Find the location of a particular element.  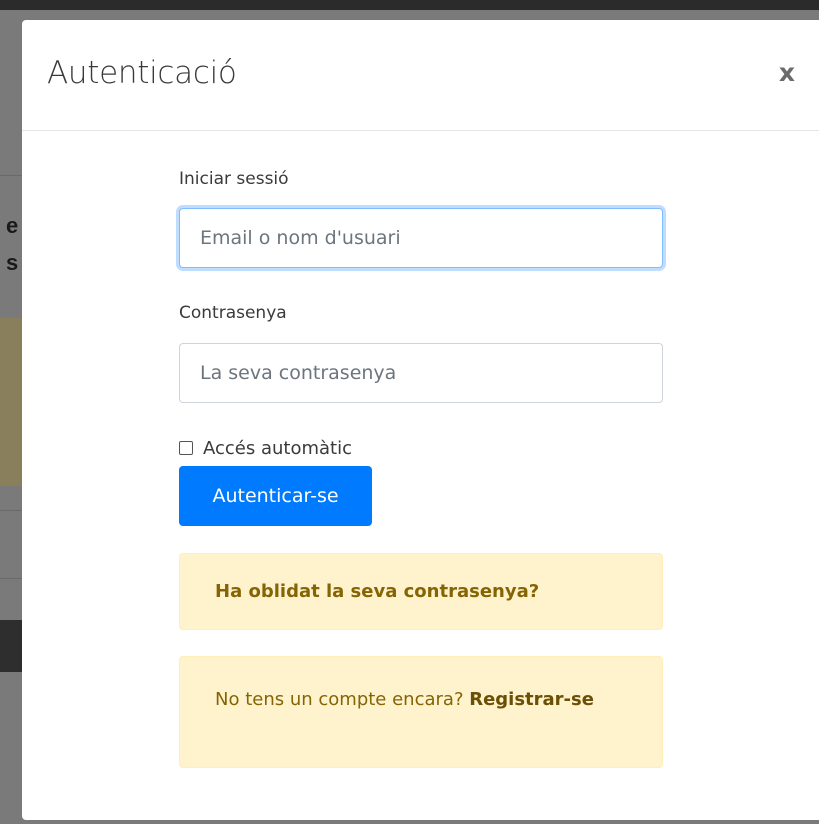

background-footer-fragment is located at coordinates (11, 646).